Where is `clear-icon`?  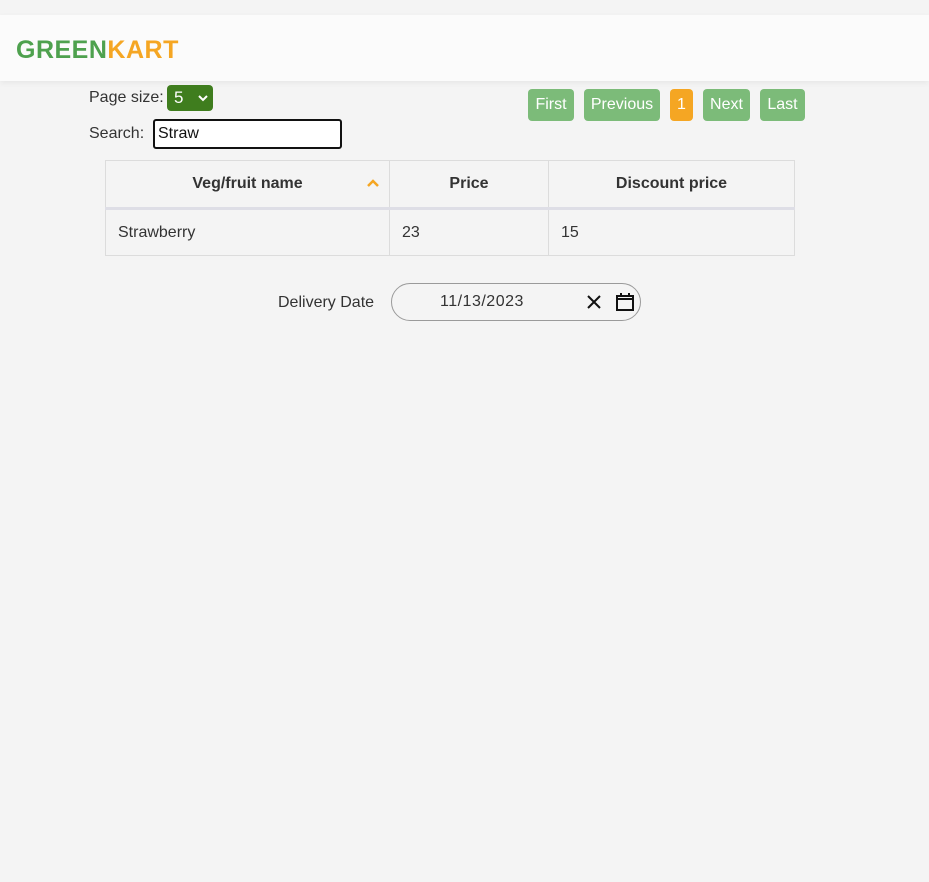
clear-icon is located at coordinates (594, 302).